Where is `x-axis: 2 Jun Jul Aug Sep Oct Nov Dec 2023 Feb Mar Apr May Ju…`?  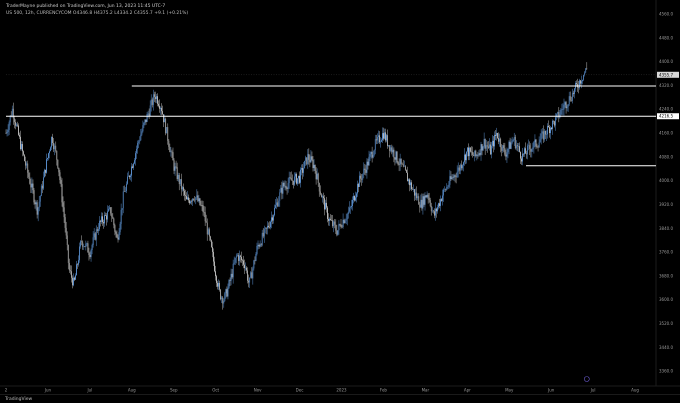
x-axis: 2 Jun Jul Aug Sep Oct Nov Dec 2023 Feb Mar Apr May Ju… is located at coordinates (322, 384).